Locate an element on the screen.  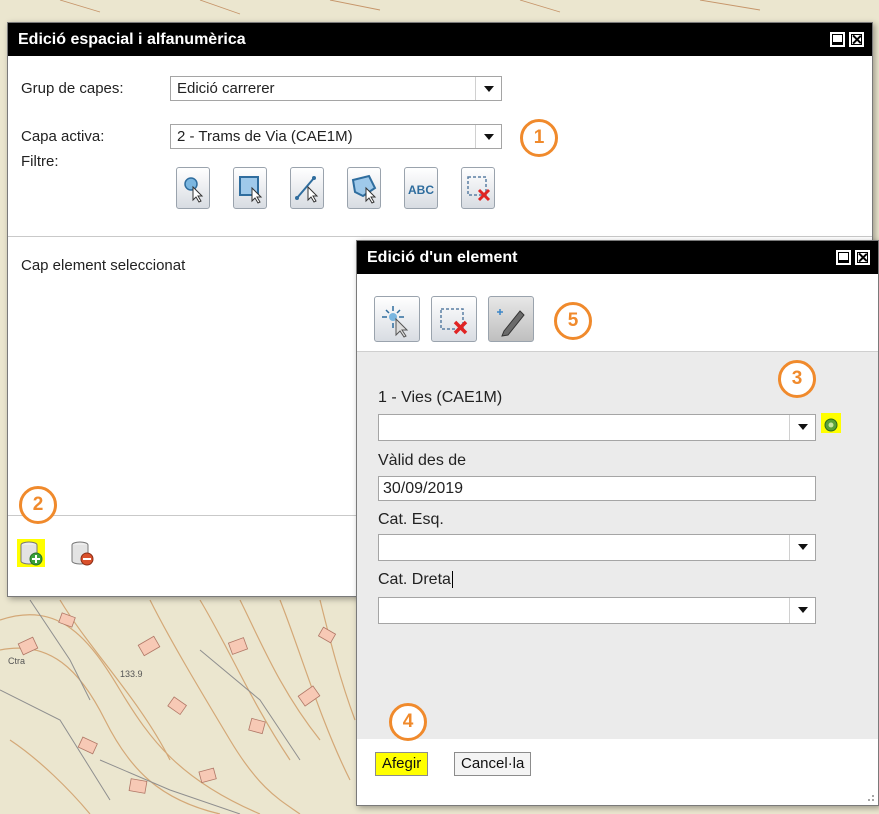
edit-geometry-button is located at coordinates (511, 319).